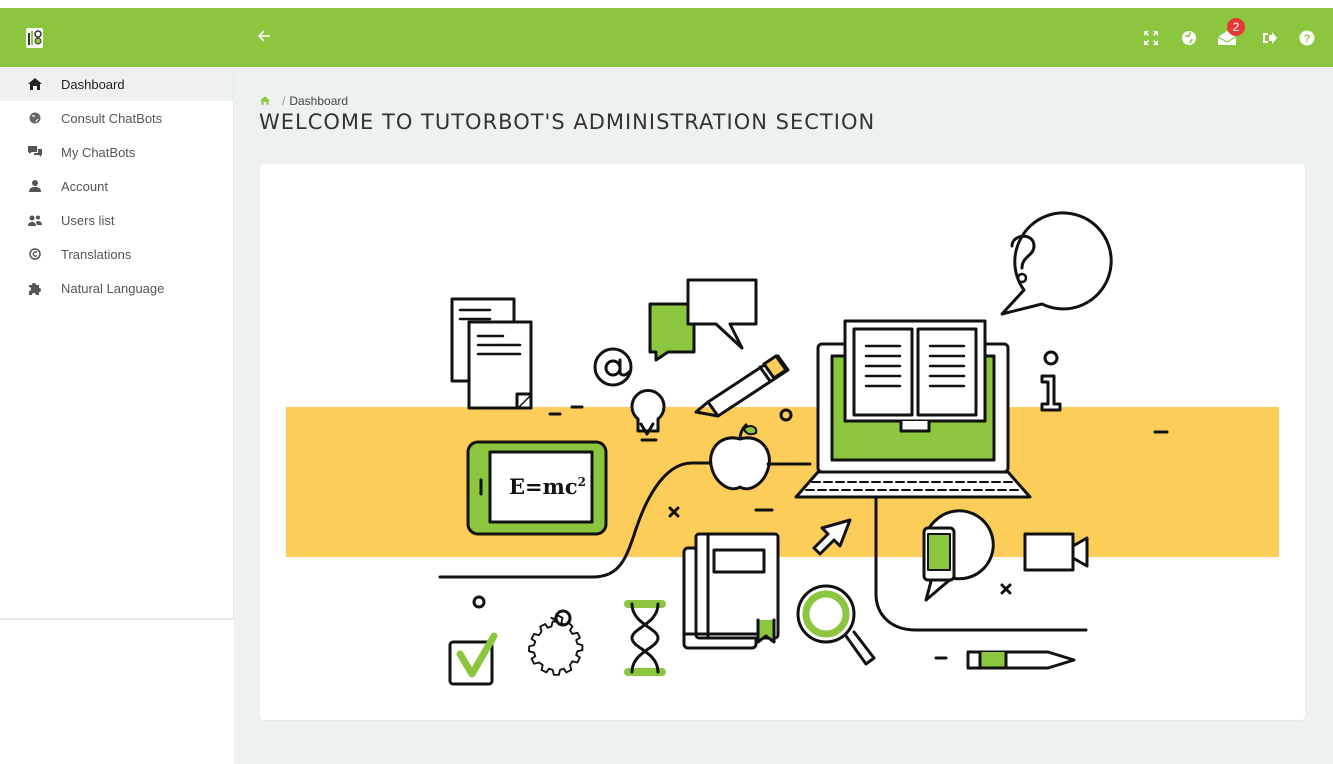  I want to click on envelope-icon: 2, so click(1231, 32).